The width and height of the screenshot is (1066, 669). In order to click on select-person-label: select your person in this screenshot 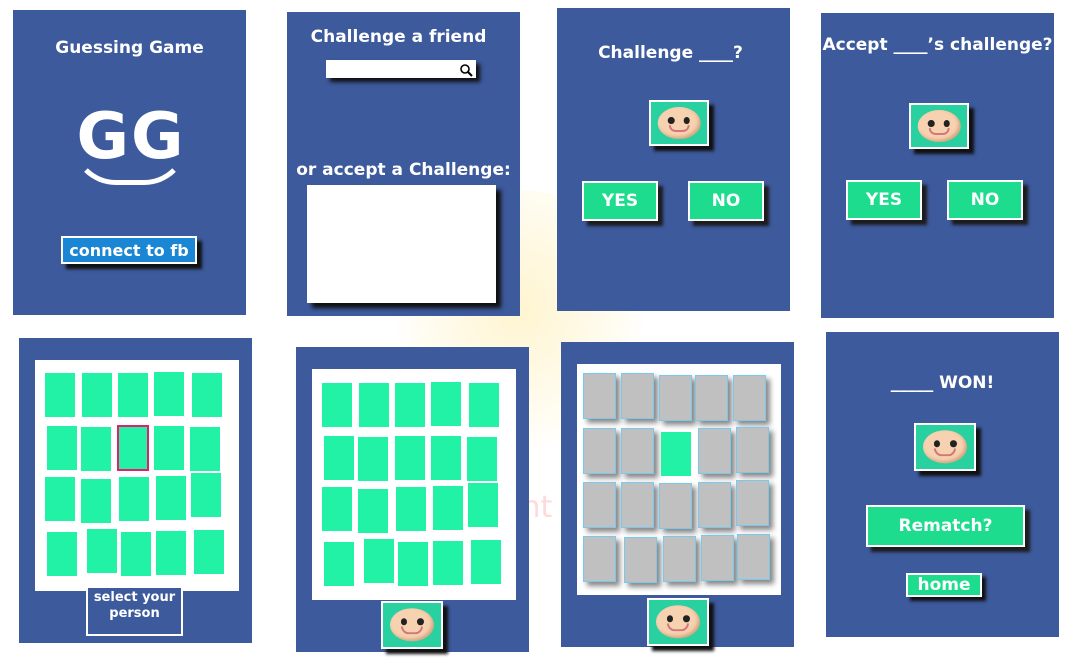, I will do `click(134, 611)`.